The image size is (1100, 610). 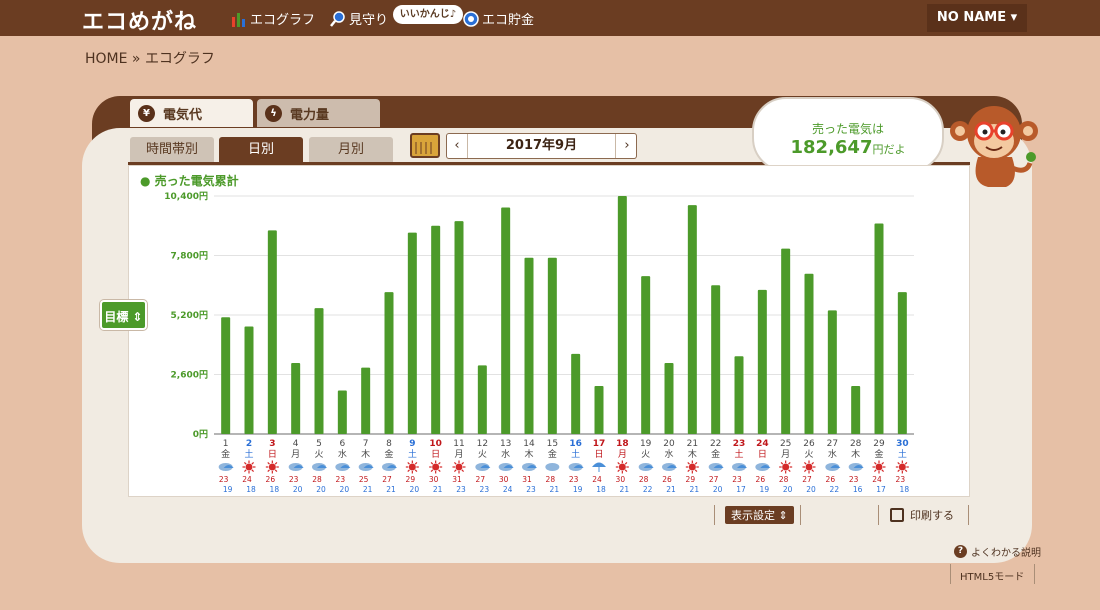 I want to click on nav-eco-graph-label: エコグラフ, so click(x=283, y=20).